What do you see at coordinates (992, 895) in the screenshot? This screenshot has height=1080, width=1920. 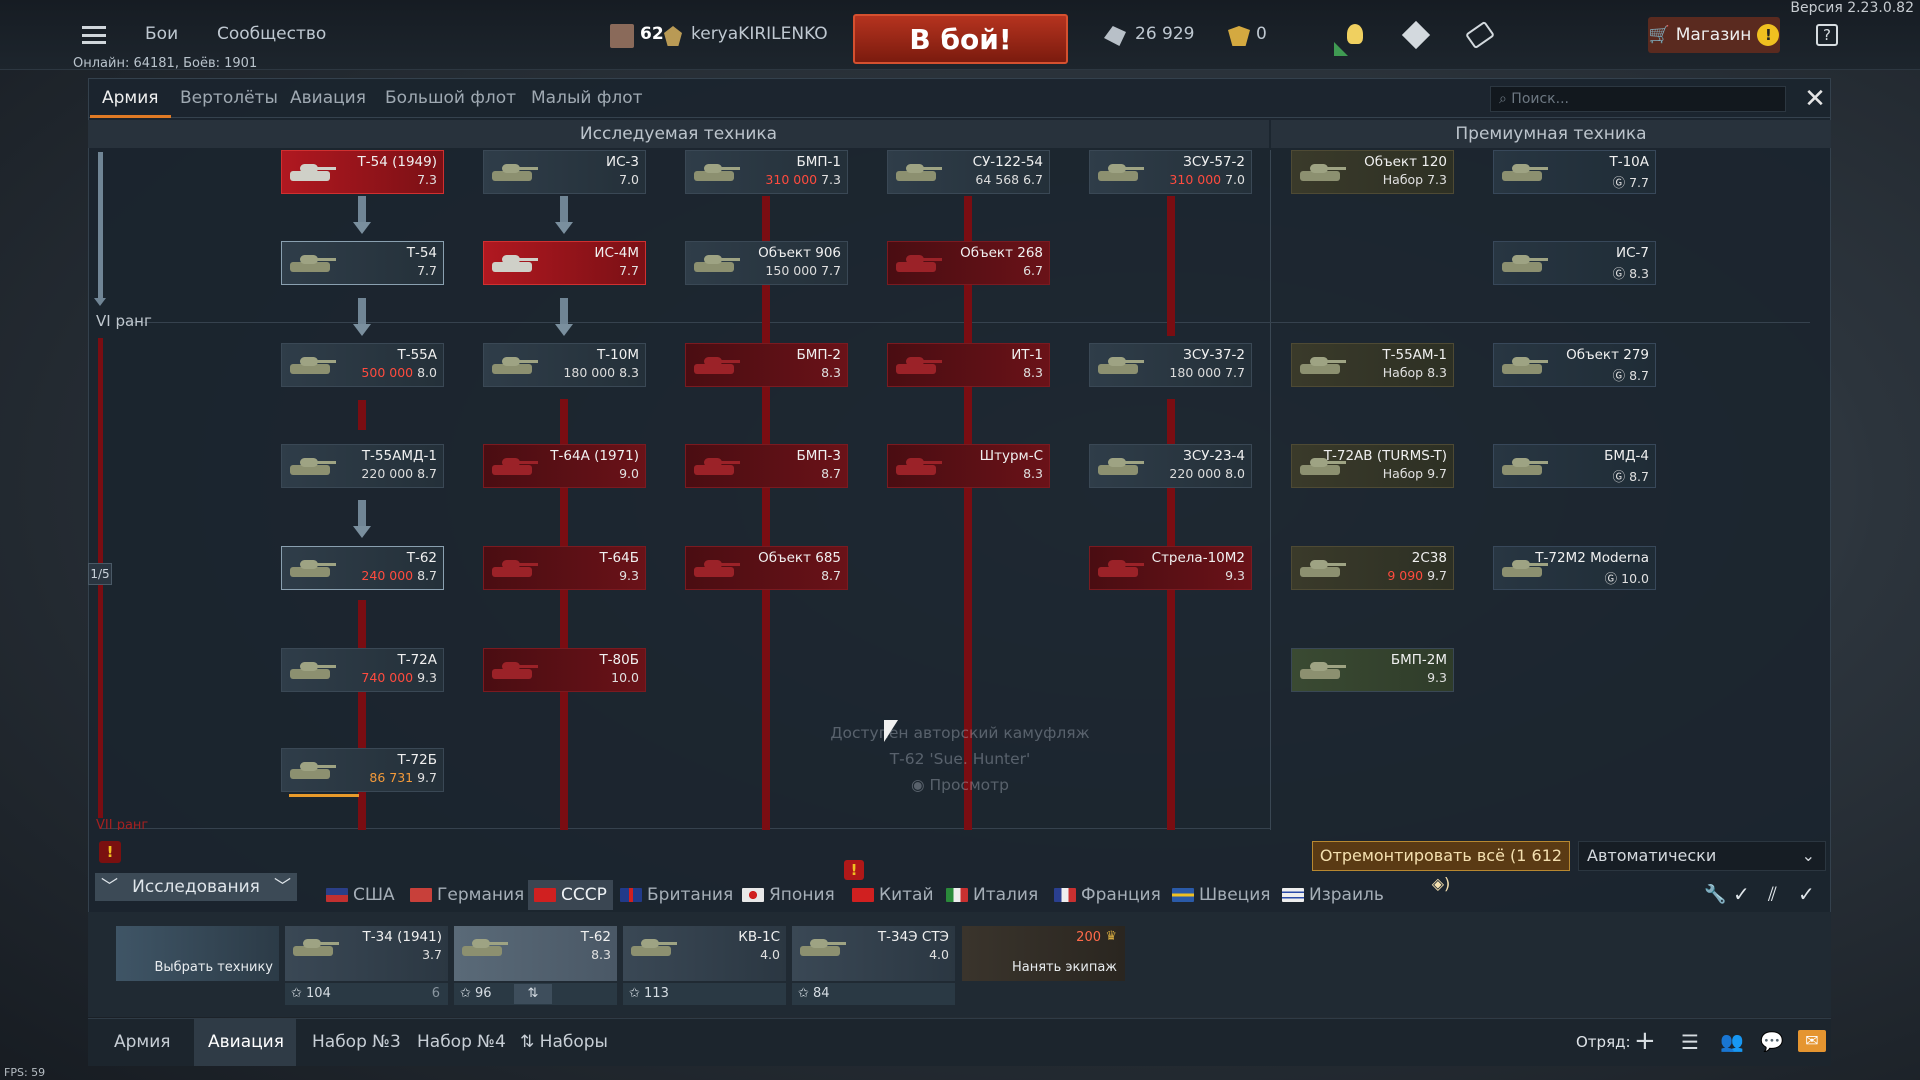 I see `nation-italy: Италия` at bounding box center [992, 895].